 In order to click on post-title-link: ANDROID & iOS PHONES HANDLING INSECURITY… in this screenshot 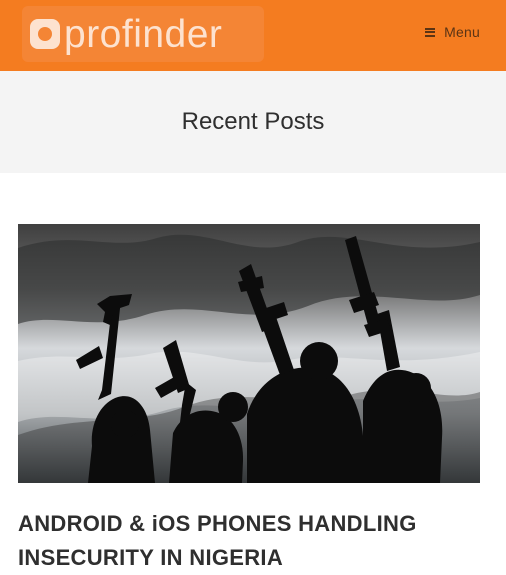, I will do `click(253, 541)`.